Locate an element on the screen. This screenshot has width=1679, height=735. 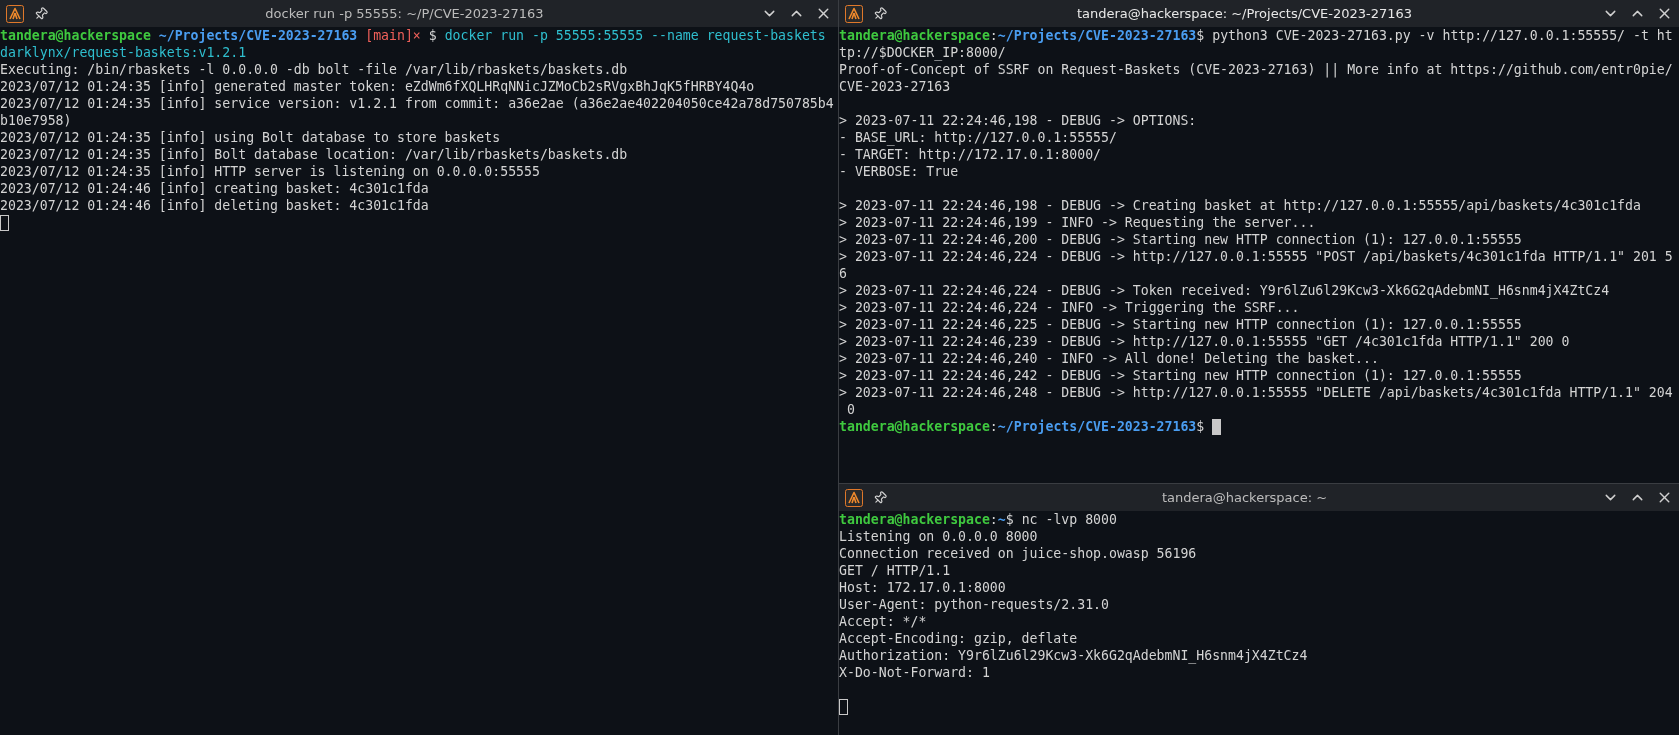
output-line: > 2023-07-11 22:24:46,224 - DEBUG -> http://127.0.0.1:55555 "POST /api/baskets/4c301c1fda HTTP/1.1" 201 5 is located at coordinates (1256, 256).